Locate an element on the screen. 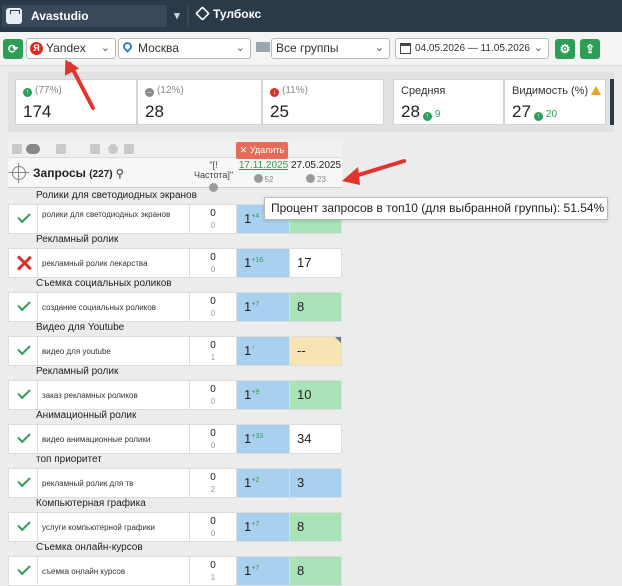  date-a-label: 17.11.2025 is located at coordinates (263, 165).